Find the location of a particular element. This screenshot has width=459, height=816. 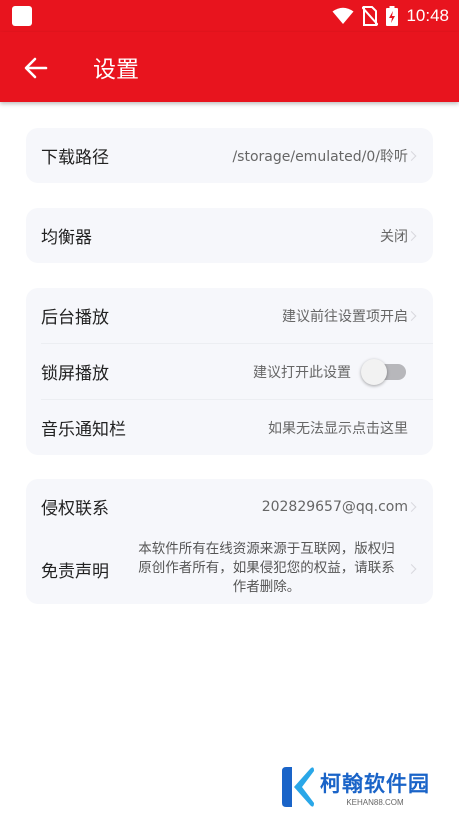

contact-row: 侵权联系 202829657@qq.com is located at coordinates (229, 506).